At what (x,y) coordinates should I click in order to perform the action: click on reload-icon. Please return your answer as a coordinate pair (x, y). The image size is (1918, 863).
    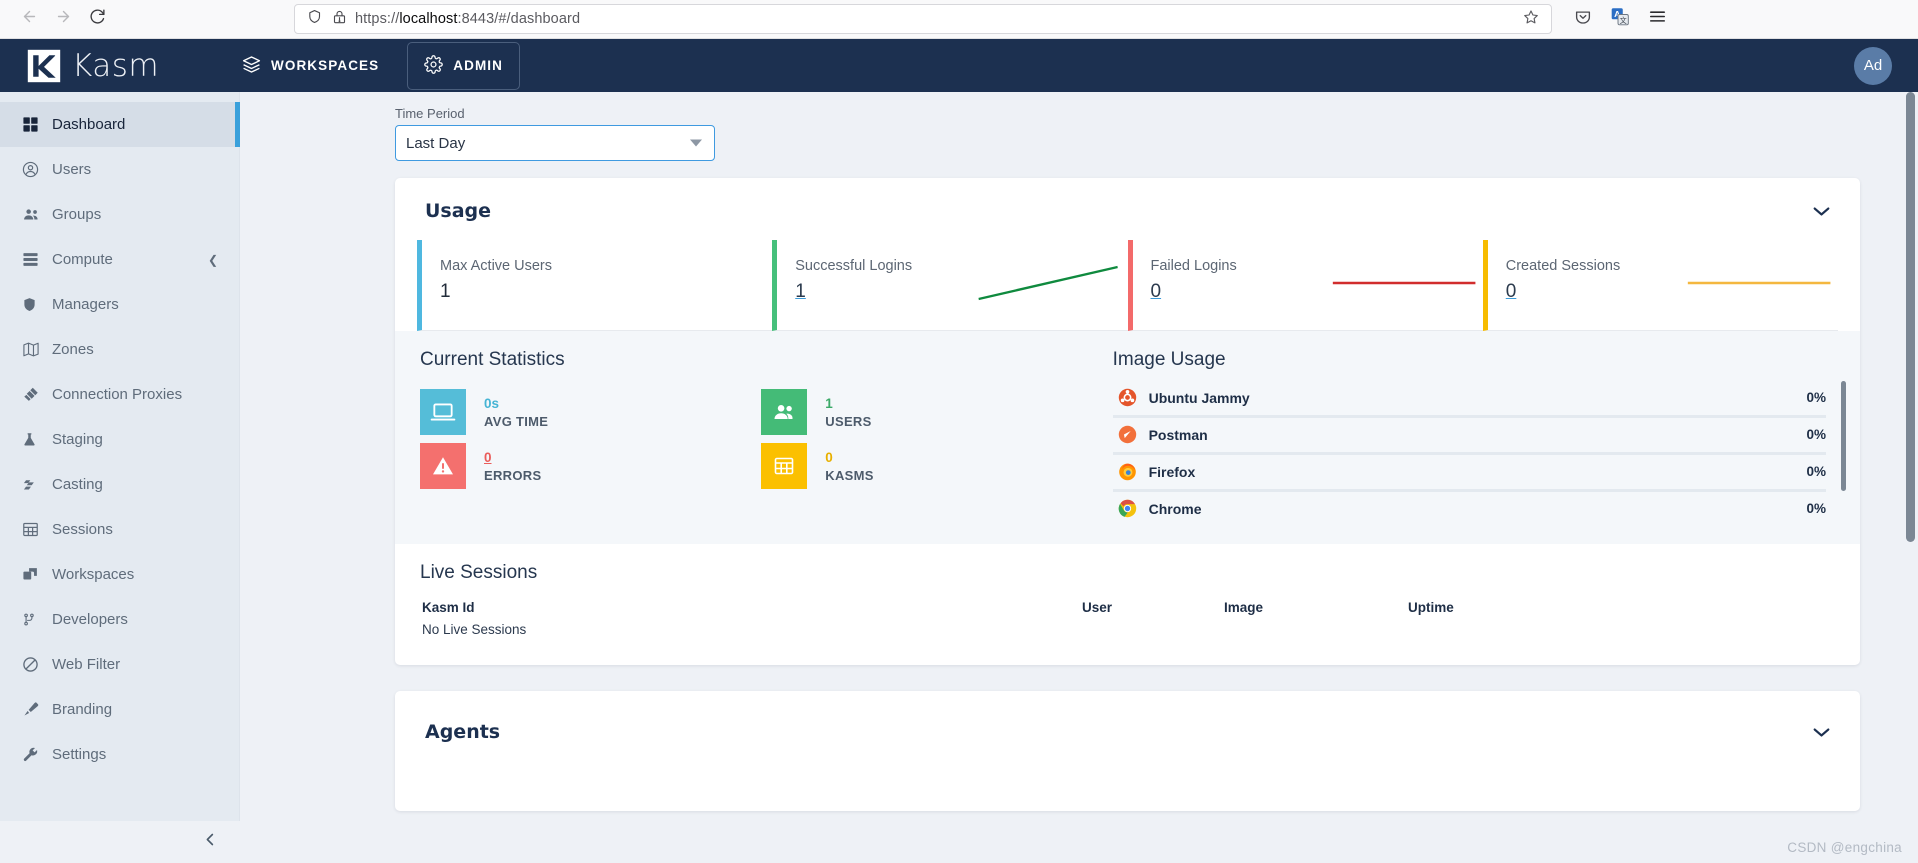
    Looking at the image, I should click on (97, 19).